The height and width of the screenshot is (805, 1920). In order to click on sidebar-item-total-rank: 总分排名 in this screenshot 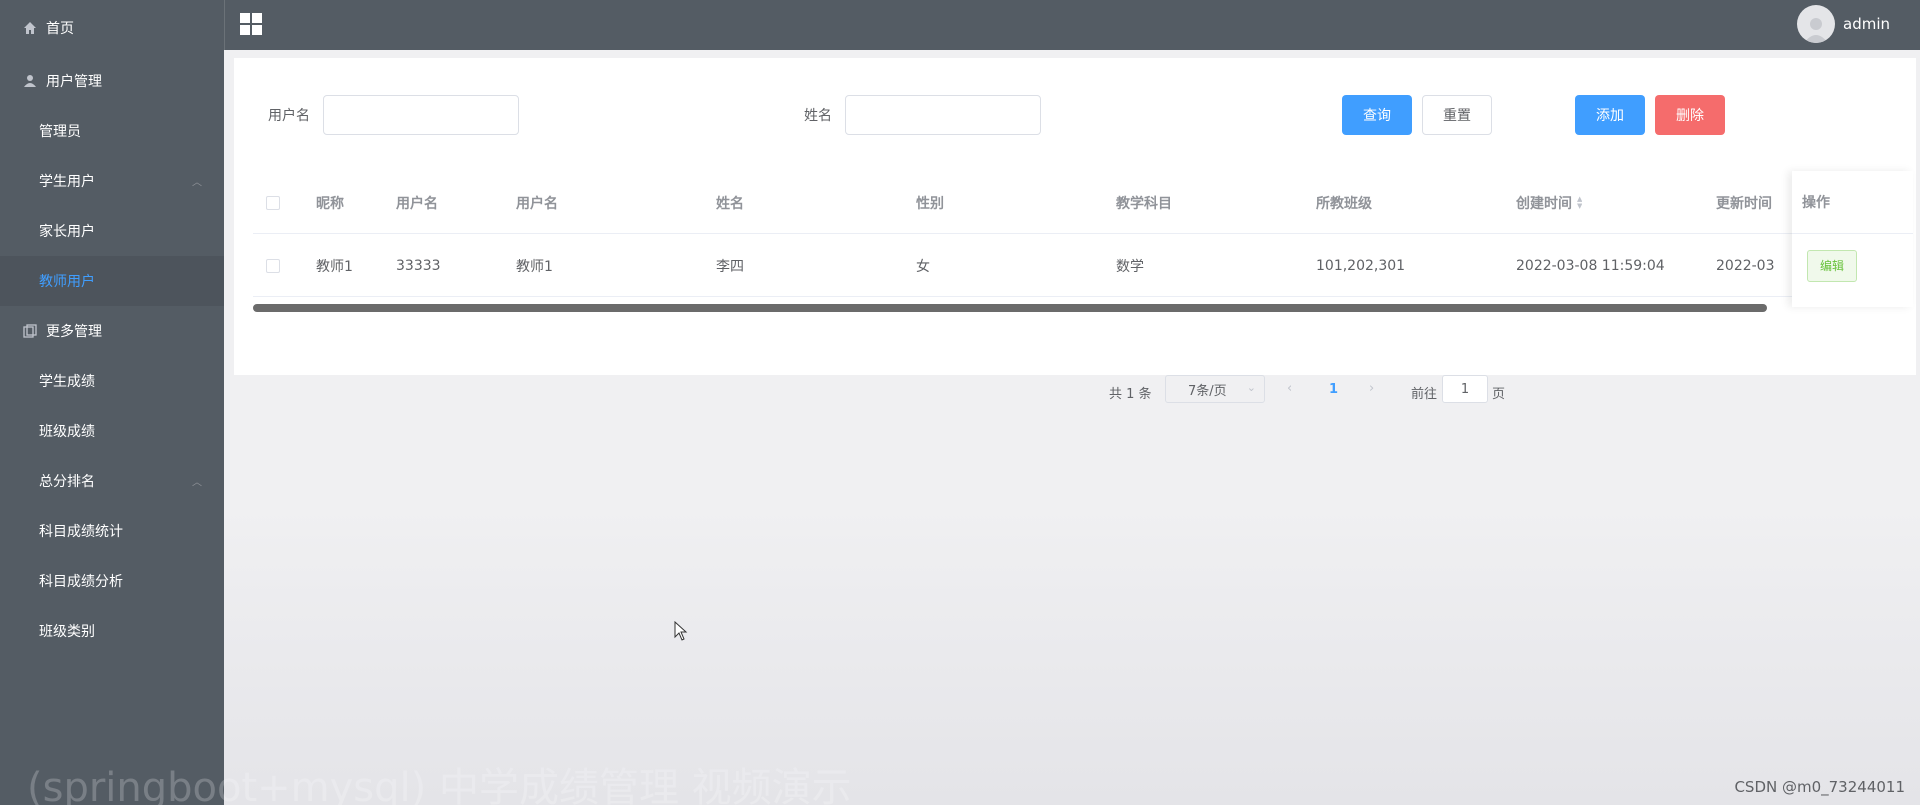, I will do `click(112, 481)`.